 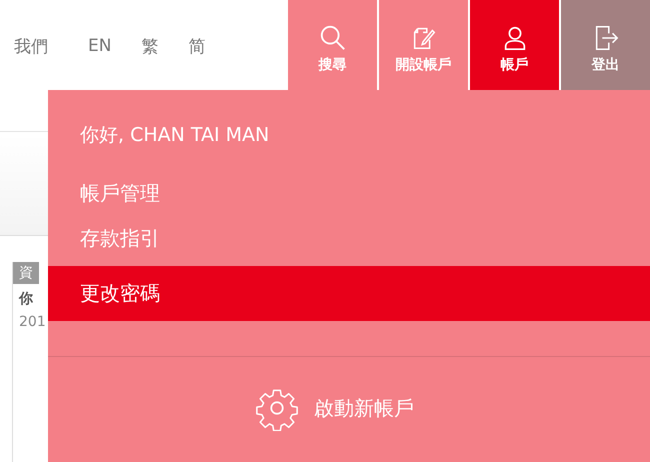 I want to click on nav-link: EN, so click(x=100, y=46).